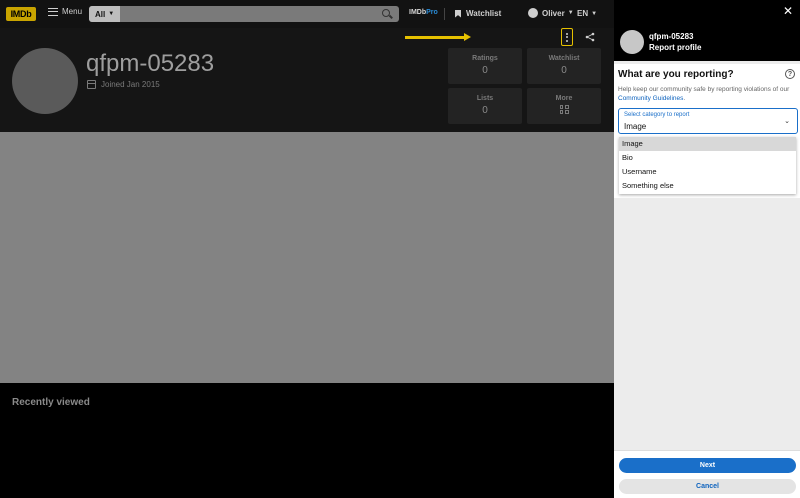 The image size is (800, 498). I want to click on imdbpro-link: IMDbPro, so click(423, 12).